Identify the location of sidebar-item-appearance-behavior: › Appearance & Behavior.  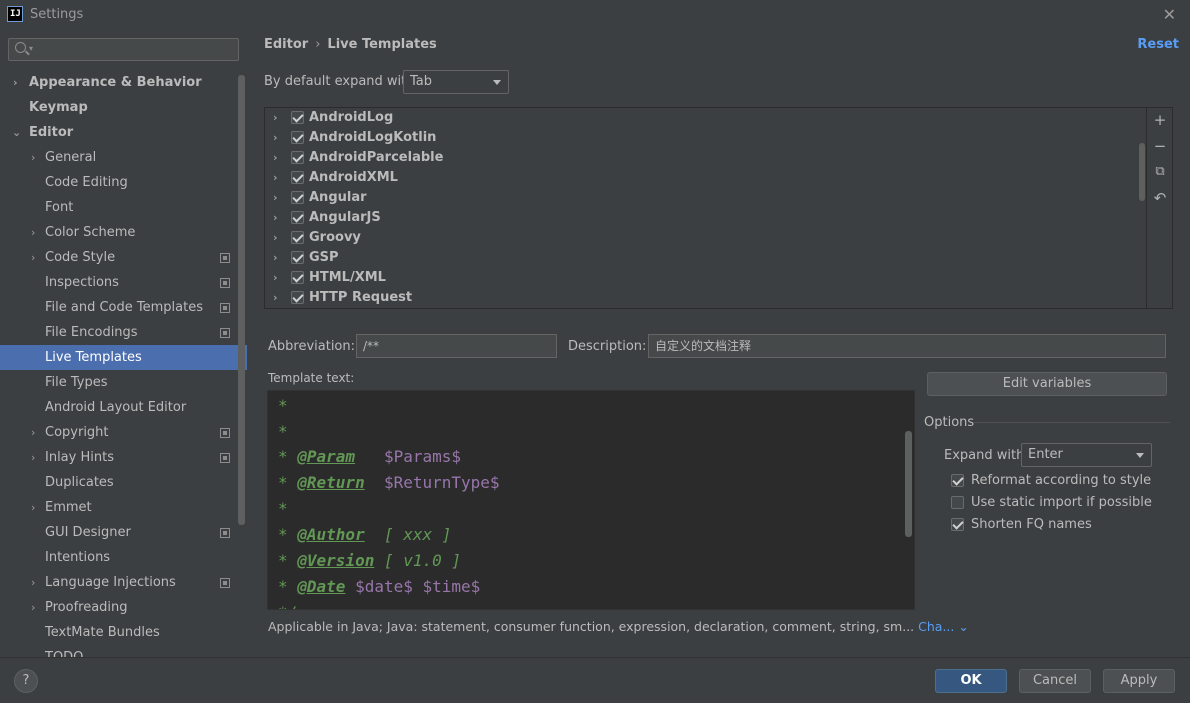
(123, 82).